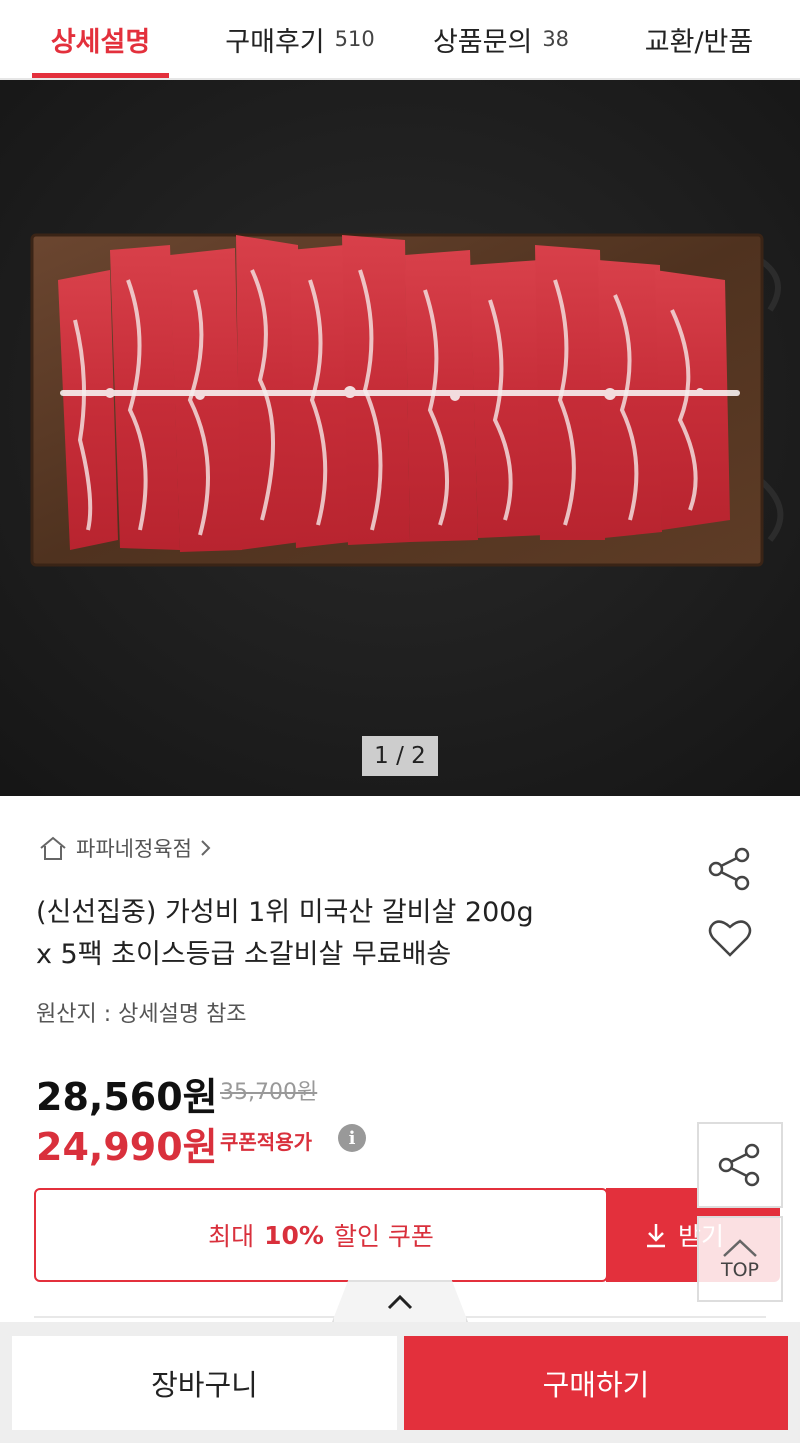 The image size is (800, 1443). What do you see at coordinates (699, 42) in the screenshot?
I see `tab-exchange-return-label: 교환/반품` at bounding box center [699, 42].